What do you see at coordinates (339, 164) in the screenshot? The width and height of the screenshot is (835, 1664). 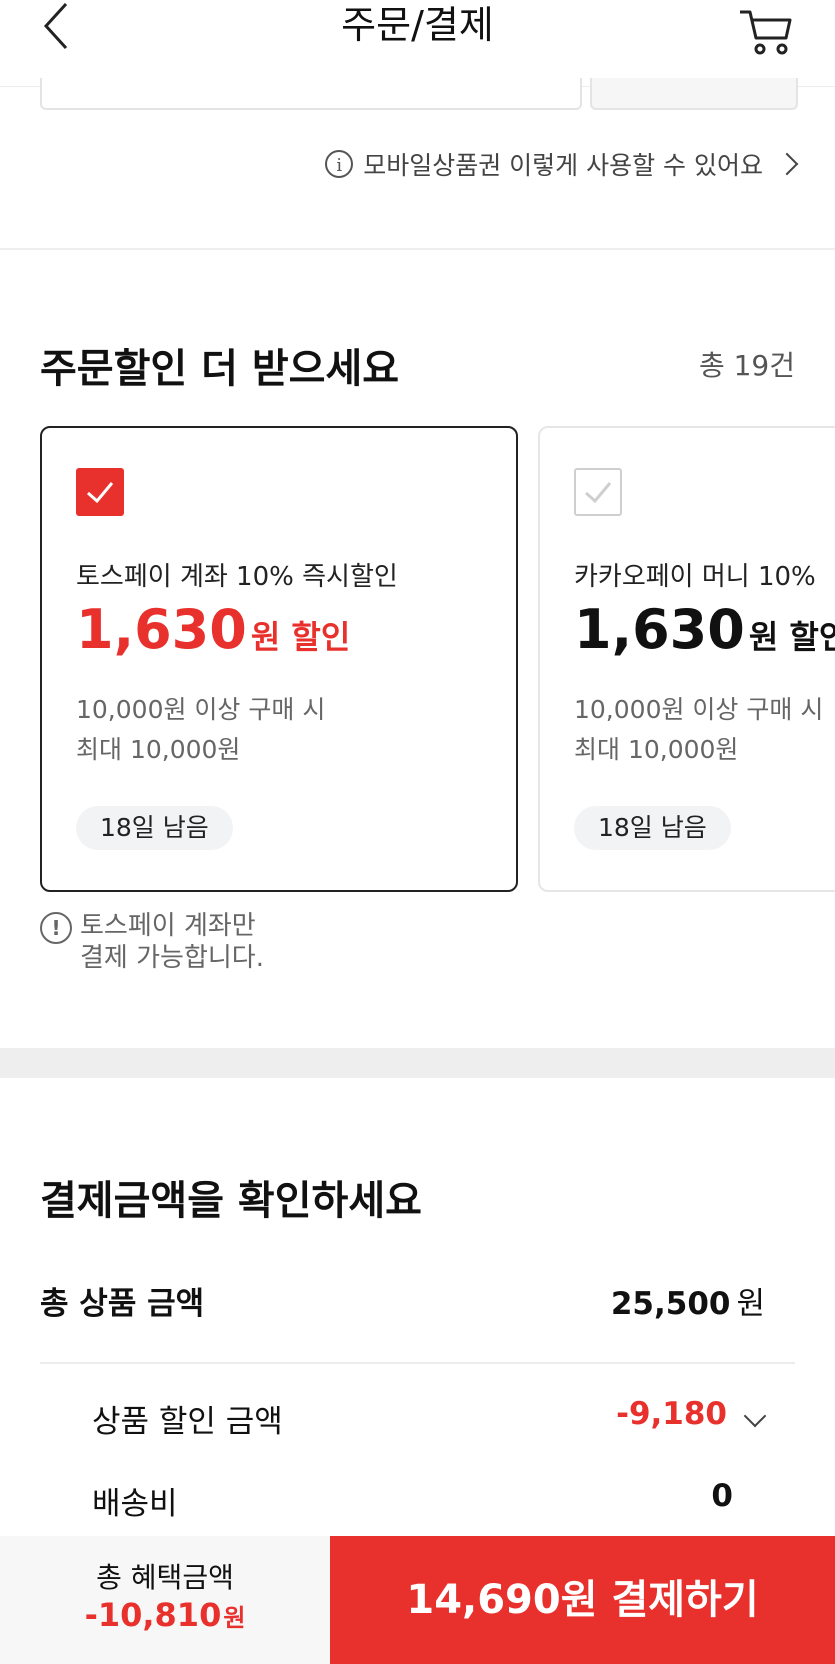 I see `info-icon: i` at bounding box center [339, 164].